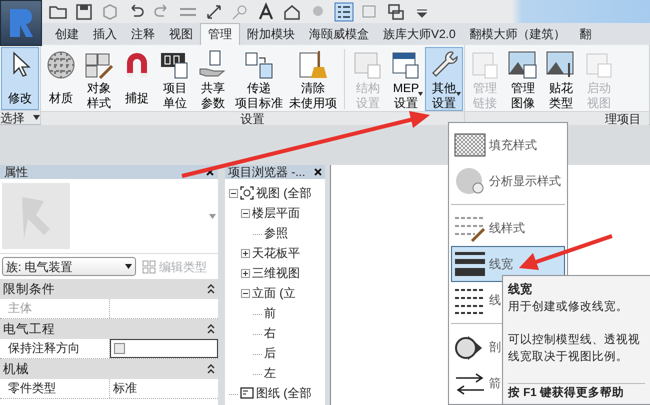 This screenshot has height=405, width=650. What do you see at coordinates (29, 329) in the screenshot?
I see `section-title: 电气工程` at bounding box center [29, 329].